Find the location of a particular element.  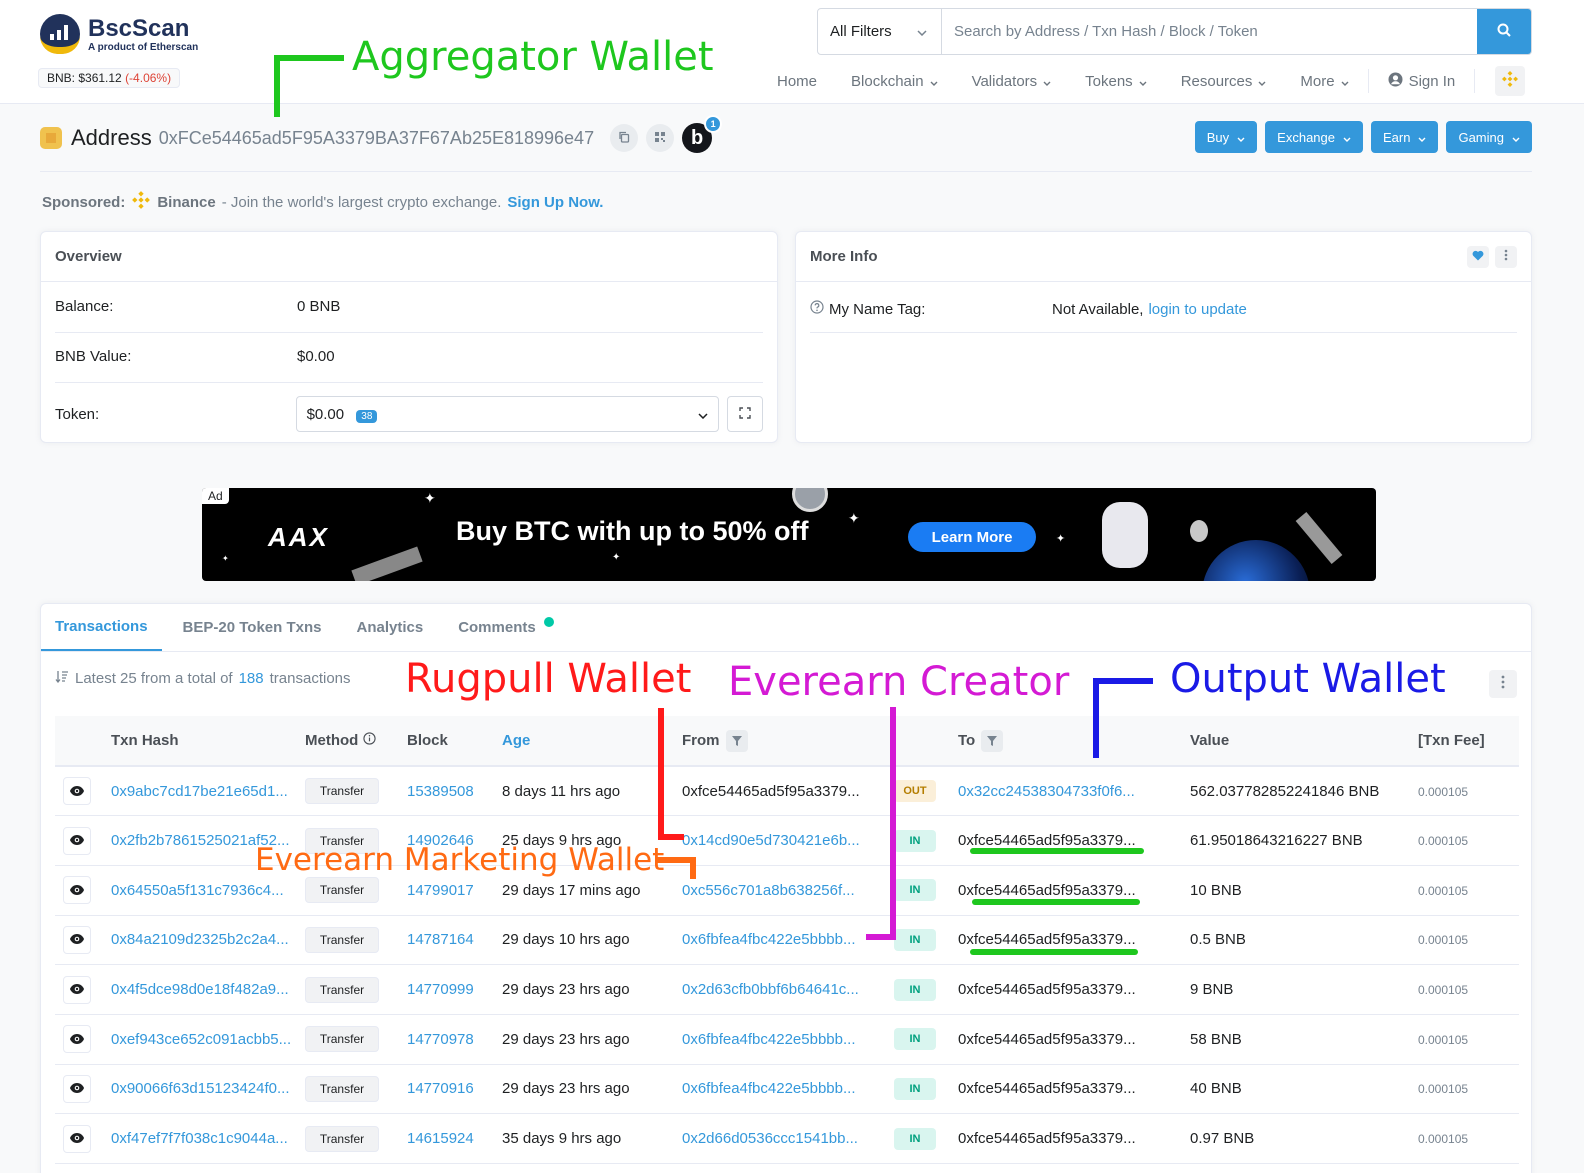

tab-analytics: Analytics is located at coordinates (389, 627).